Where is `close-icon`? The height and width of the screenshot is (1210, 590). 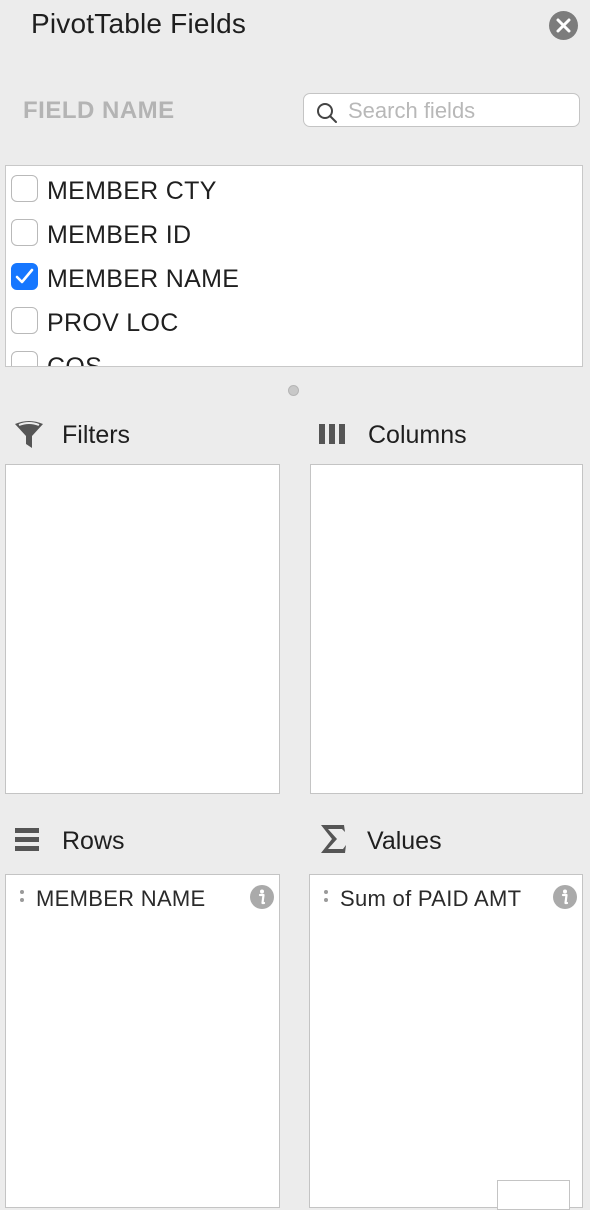
close-icon is located at coordinates (563, 25).